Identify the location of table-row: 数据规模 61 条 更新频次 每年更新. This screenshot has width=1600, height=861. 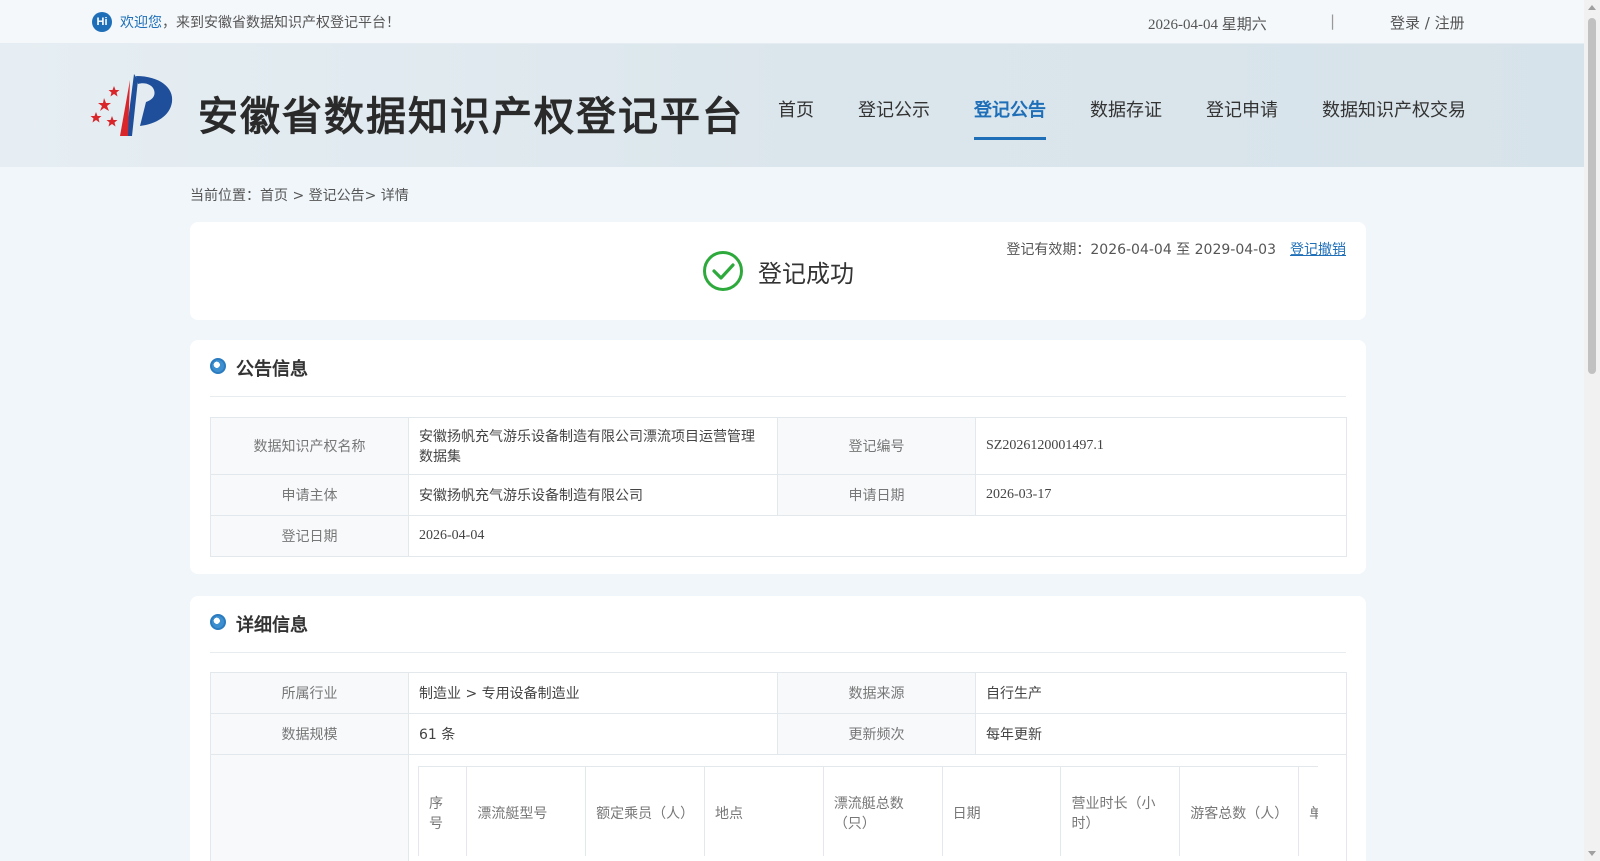
(778, 734).